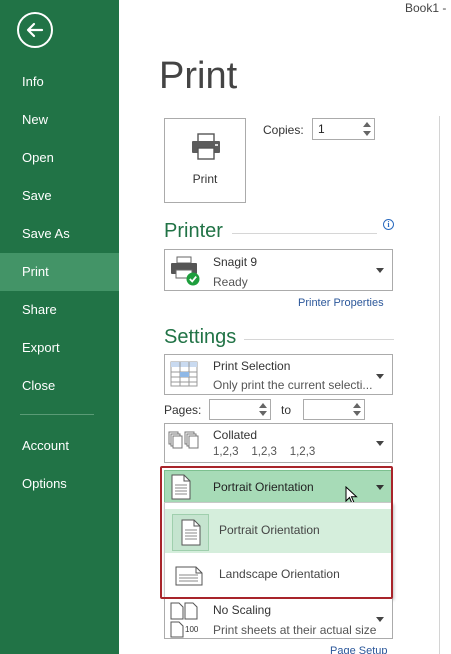 The image size is (451, 654). Describe the element at coordinates (59, 196) in the screenshot. I see `nav-item-save: Save` at that location.